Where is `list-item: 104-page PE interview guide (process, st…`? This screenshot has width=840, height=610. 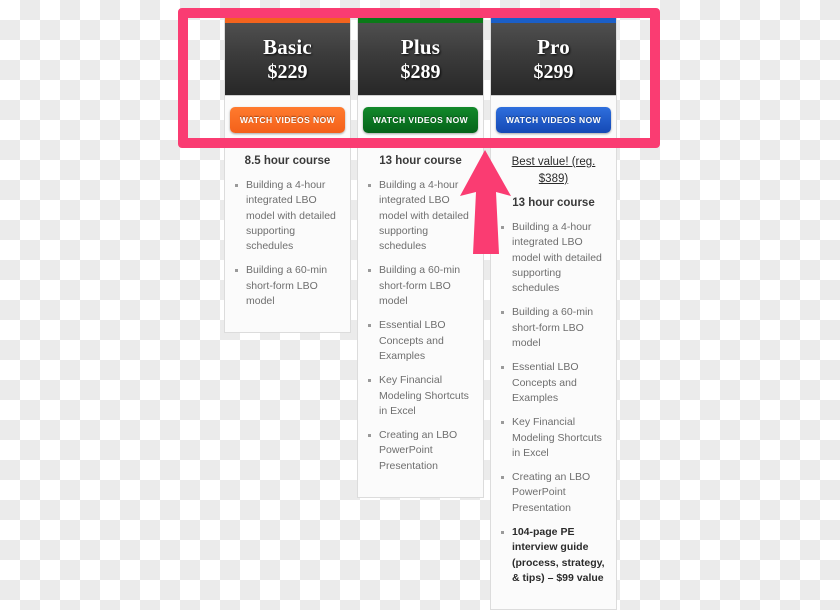
list-item: 104-page PE interview guide (process, st… is located at coordinates (553, 555).